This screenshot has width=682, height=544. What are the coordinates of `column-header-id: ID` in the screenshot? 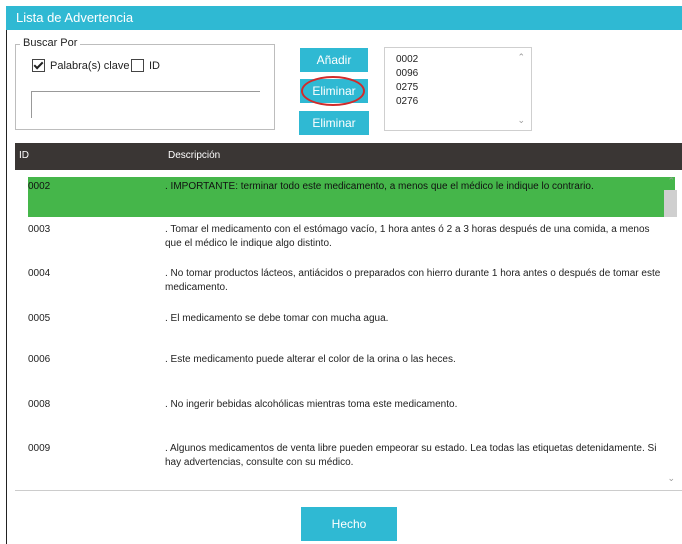 It's located at (24, 155).